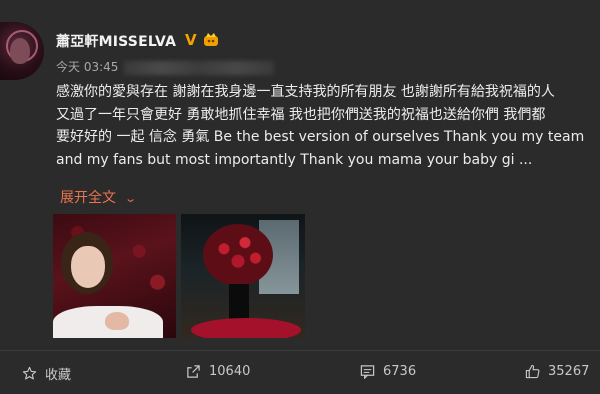  What do you see at coordinates (301, 114) in the screenshot?
I see `post-line: 又過了一年只會更好 勇敢地抓住幸福 我也把你們送我的祝福也送給你們 我們都` at bounding box center [301, 114].